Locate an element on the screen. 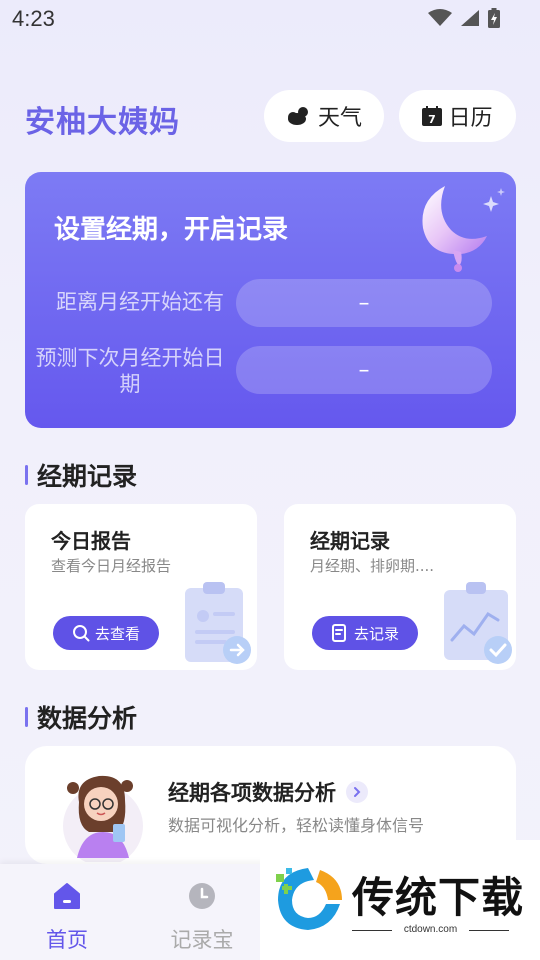 This screenshot has height=960, width=540. countdown-label: 距离月经开始还有 is located at coordinates (140, 302).